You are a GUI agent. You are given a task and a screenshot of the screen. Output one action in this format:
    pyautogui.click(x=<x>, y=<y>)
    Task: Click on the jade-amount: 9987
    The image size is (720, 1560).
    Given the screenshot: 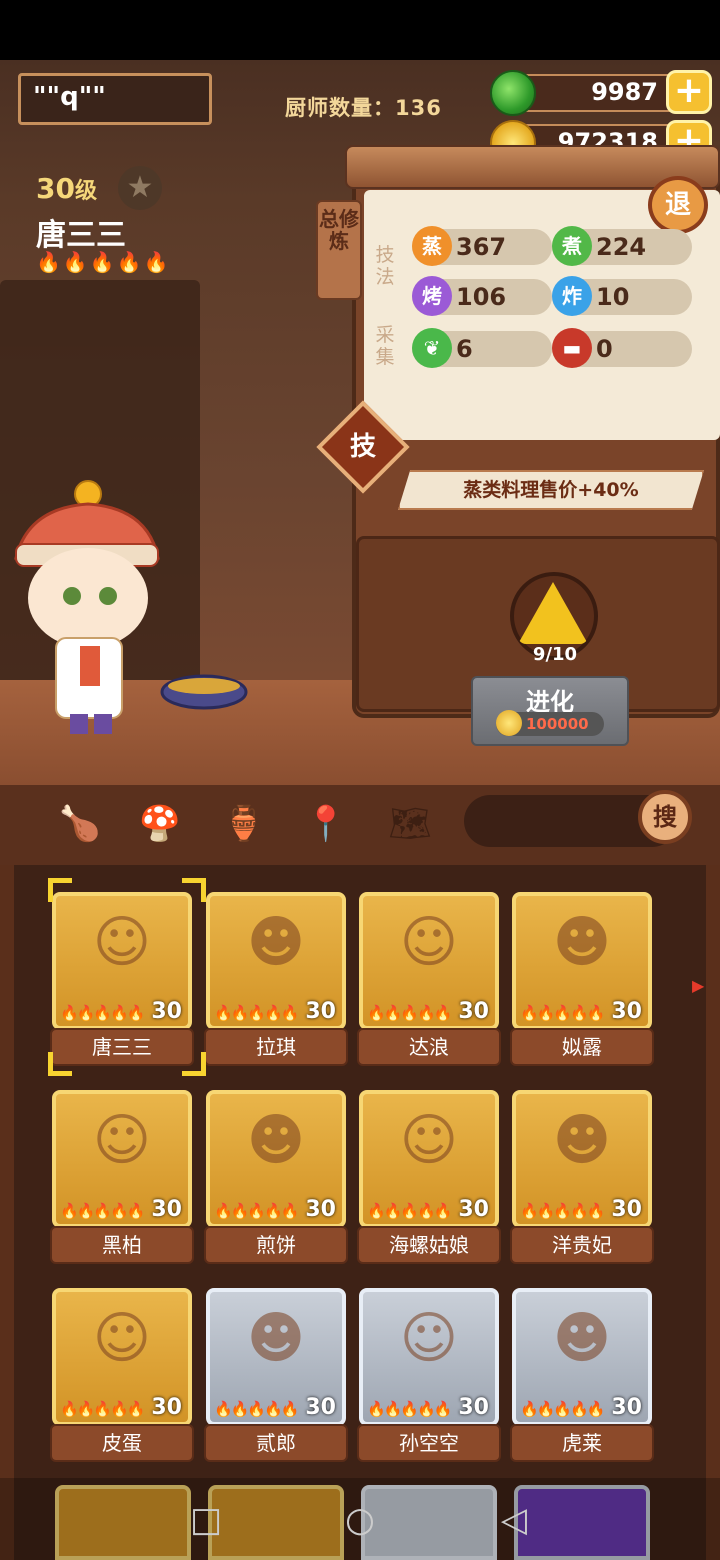 What is the action you would take?
    pyautogui.click(x=624, y=92)
    